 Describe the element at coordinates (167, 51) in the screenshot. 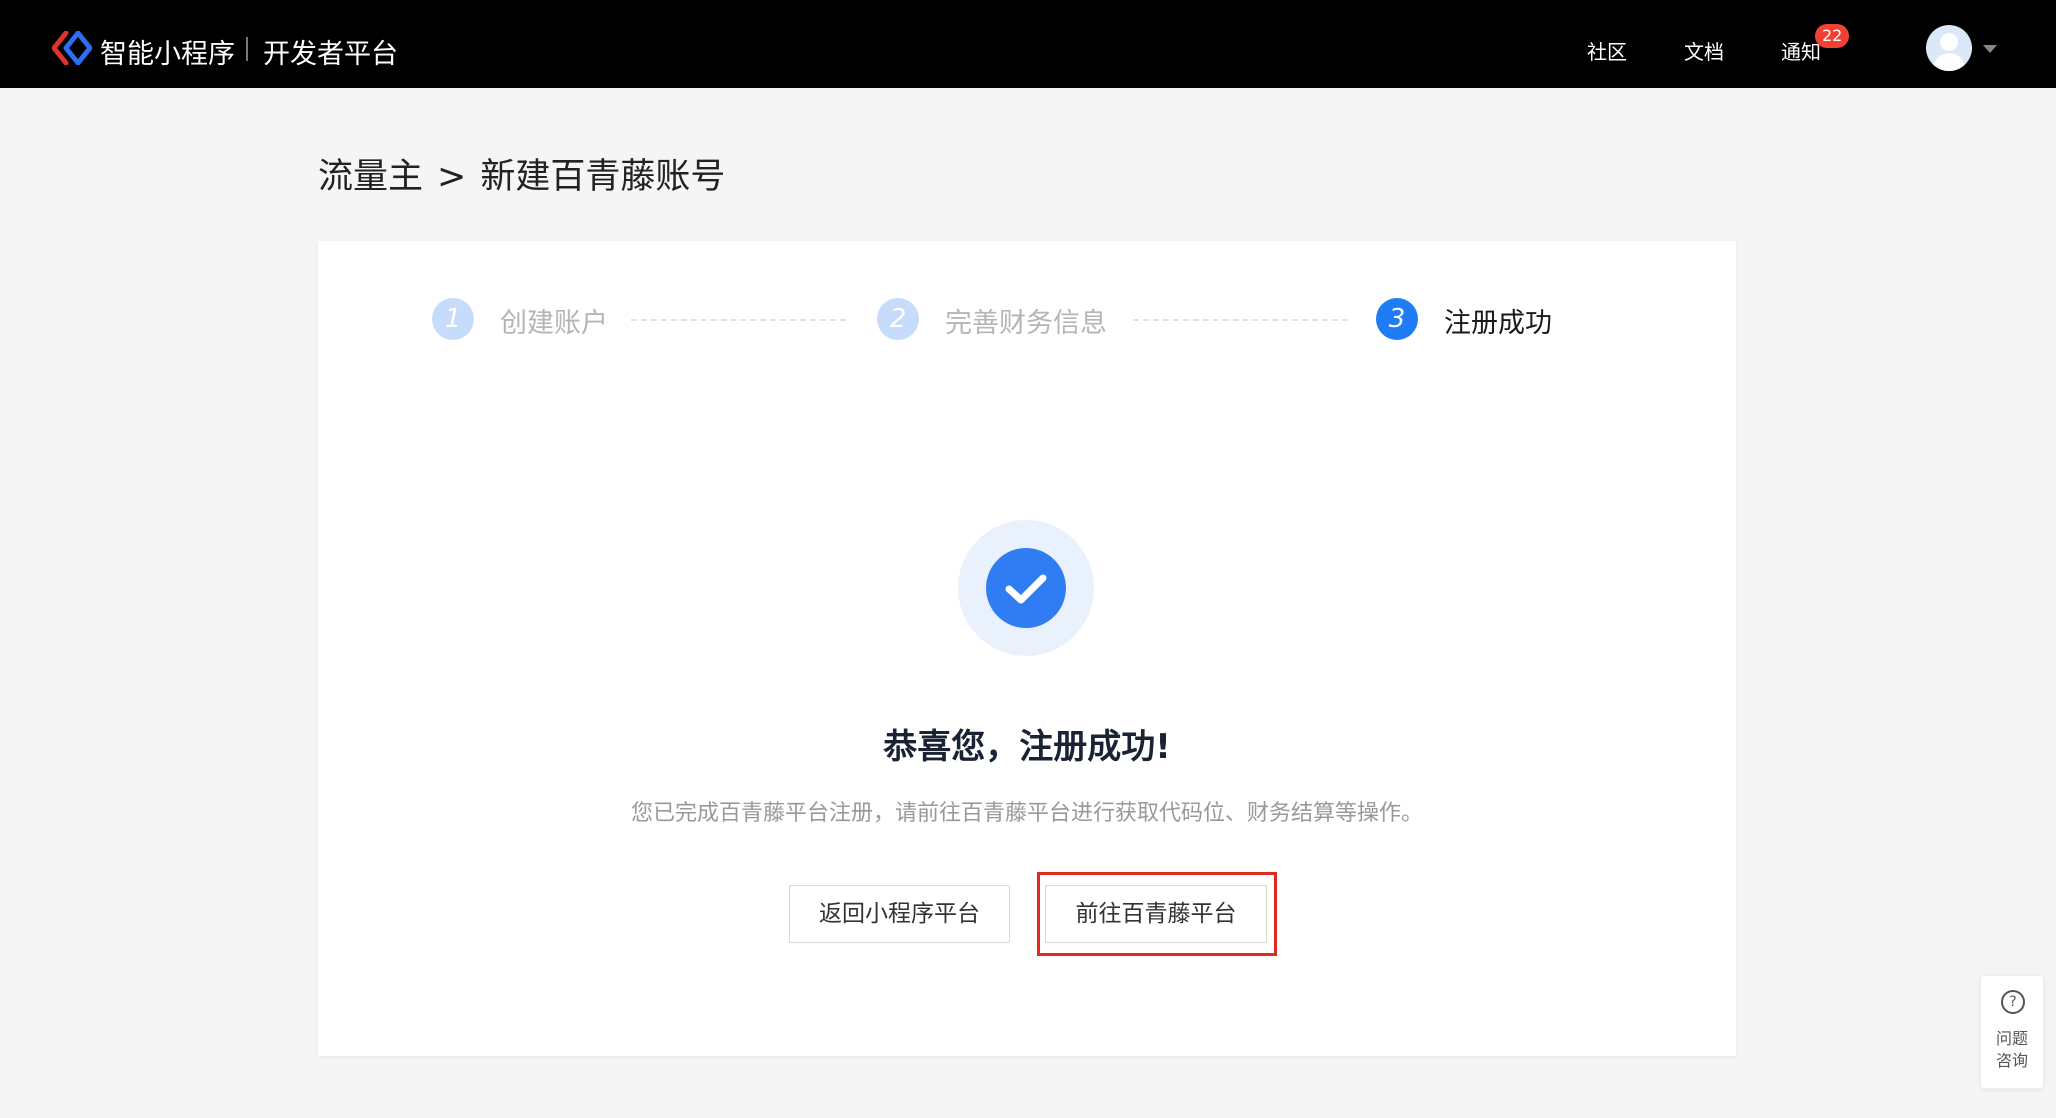

I see `brand-name: 智能小程序` at that location.